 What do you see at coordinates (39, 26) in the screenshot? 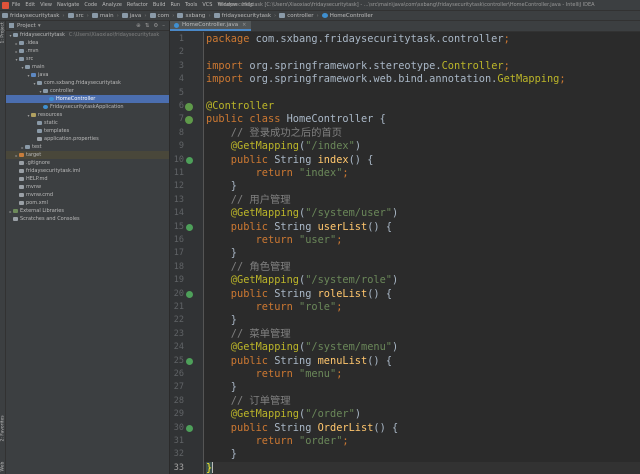
I see `chevron-down-icon: ▾` at bounding box center [39, 26].